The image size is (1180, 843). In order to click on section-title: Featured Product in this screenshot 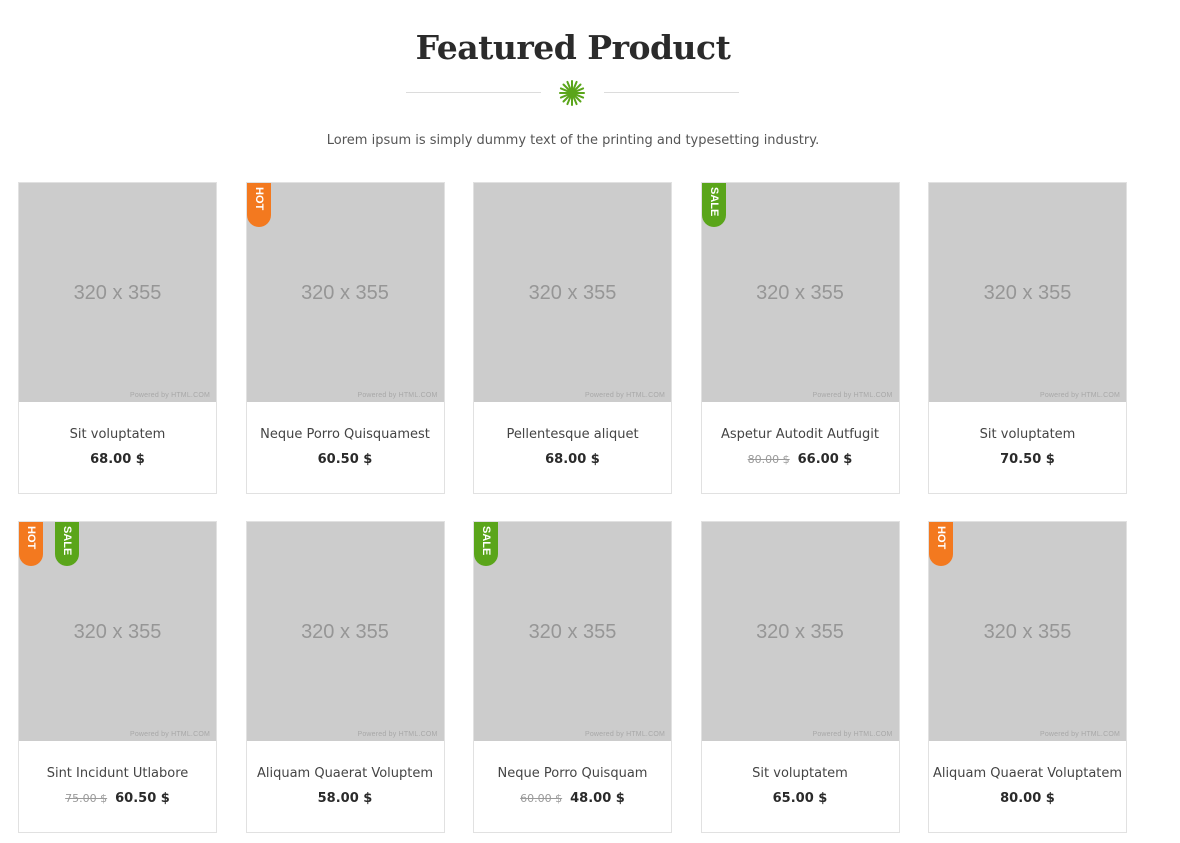, I will do `click(573, 47)`.